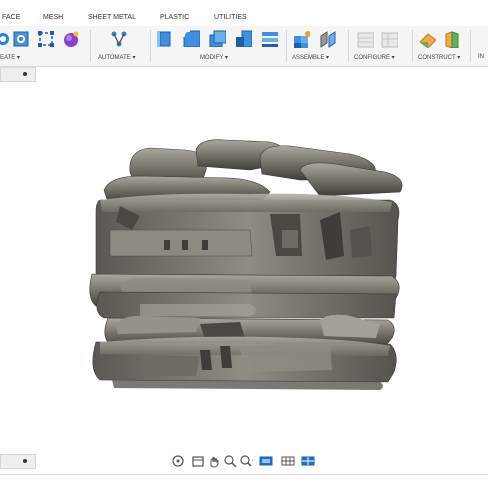 Image resolution: width=488 pixels, height=487 pixels. Describe the element at coordinates (178, 461) in the screenshot. I see `orbit-icon` at that location.